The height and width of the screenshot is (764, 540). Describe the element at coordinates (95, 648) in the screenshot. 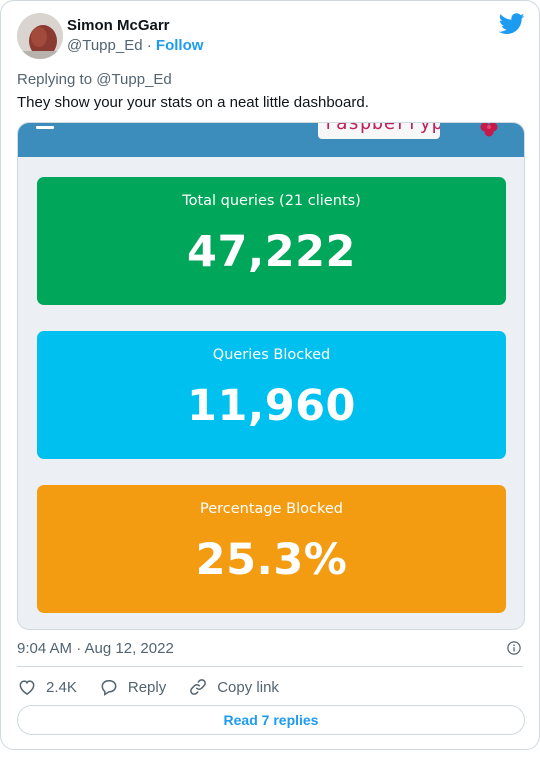

I see `tweet-timestamp: 9:04 AM · Aug 12, 2022` at that location.